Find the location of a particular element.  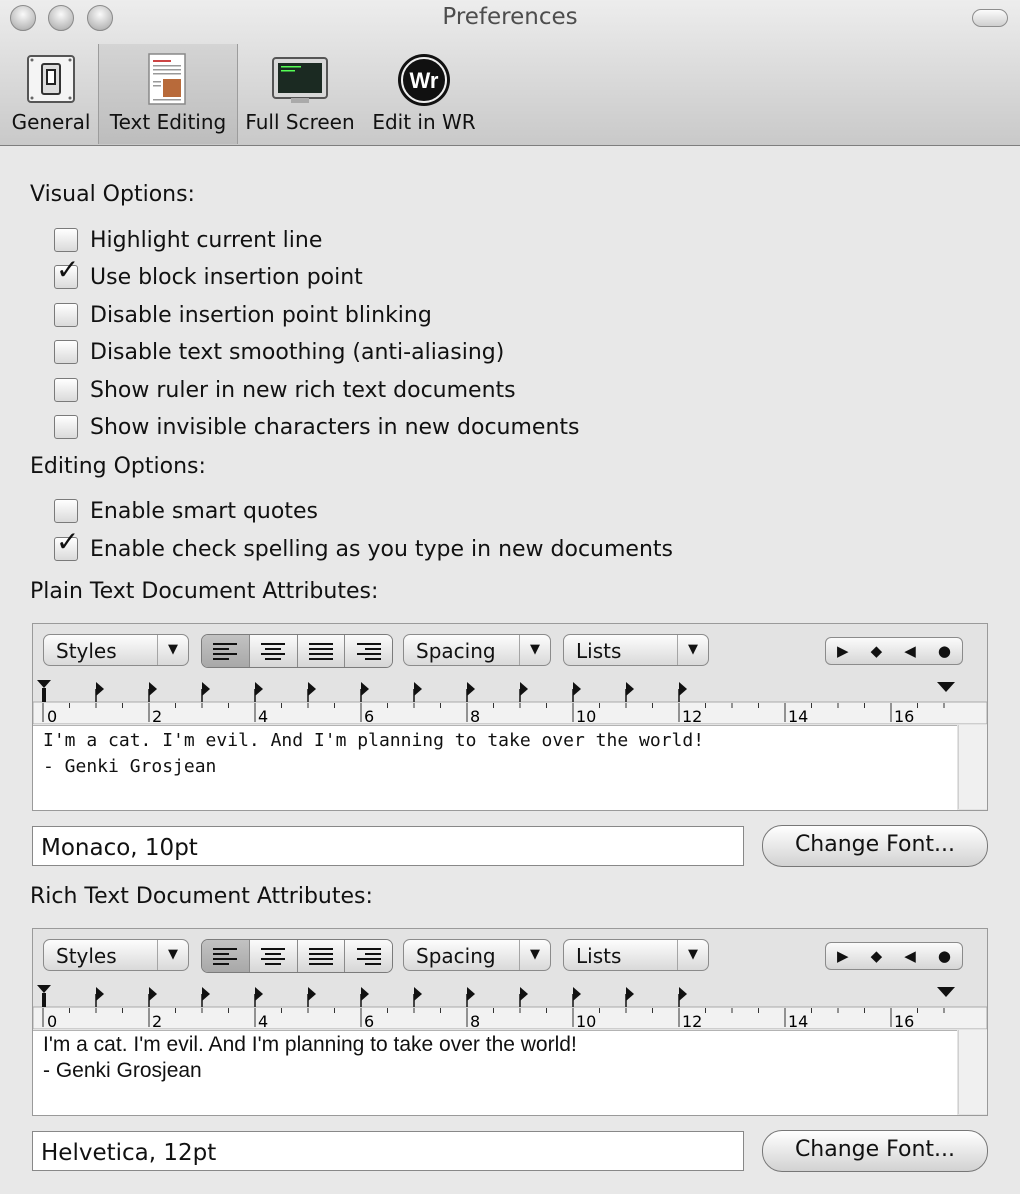

window-title: Preferences is located at coordinates (510, 17).